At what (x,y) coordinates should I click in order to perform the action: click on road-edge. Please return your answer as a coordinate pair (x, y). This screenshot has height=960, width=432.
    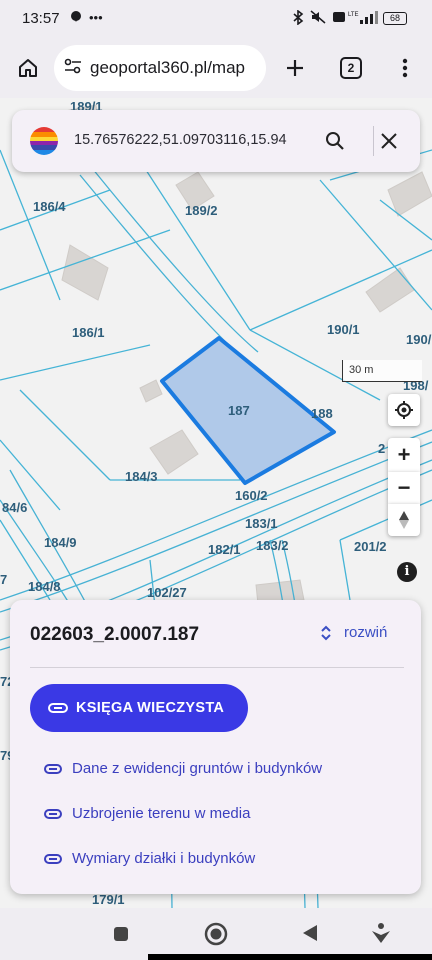
    Looking at the image, I should click on (175, 260).